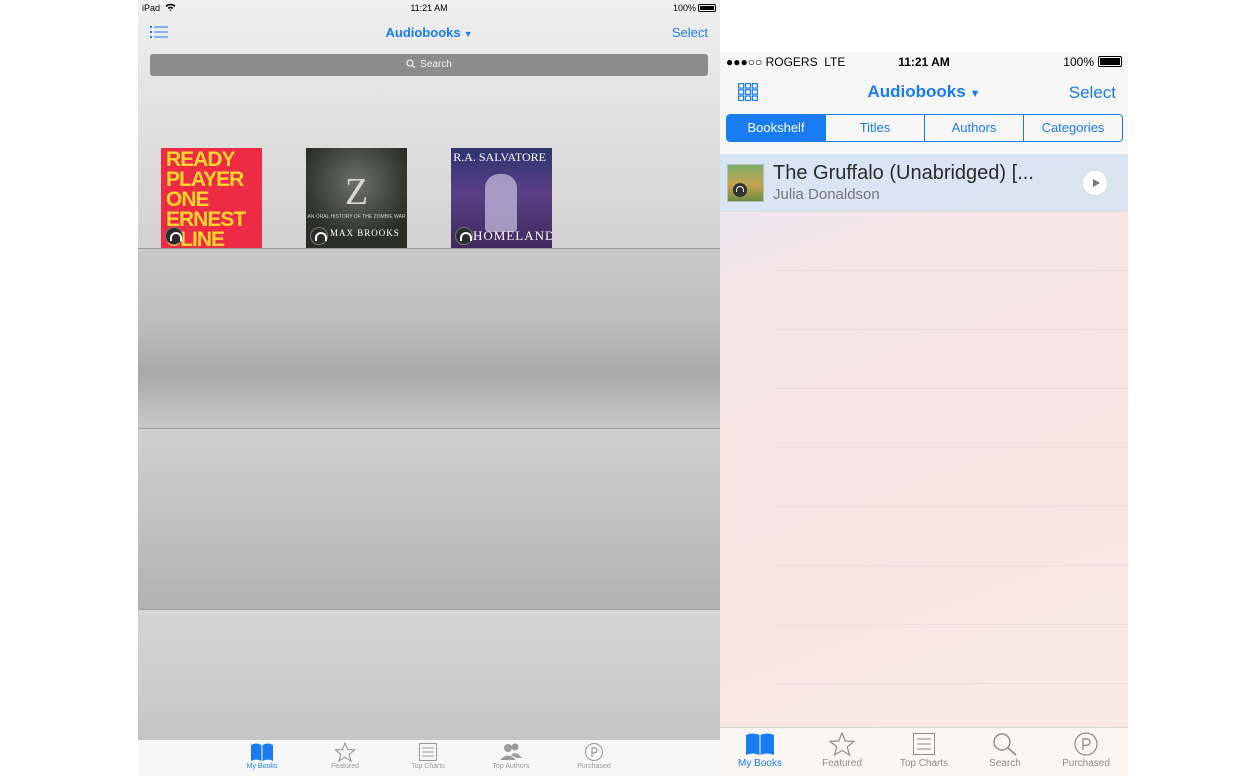 The height and width of the screenshot is (776, 1260). What do you see at coordinates (1005, 763) in the screenshot?
I see `tab-label: Search` at bounding box center [1005, 763].